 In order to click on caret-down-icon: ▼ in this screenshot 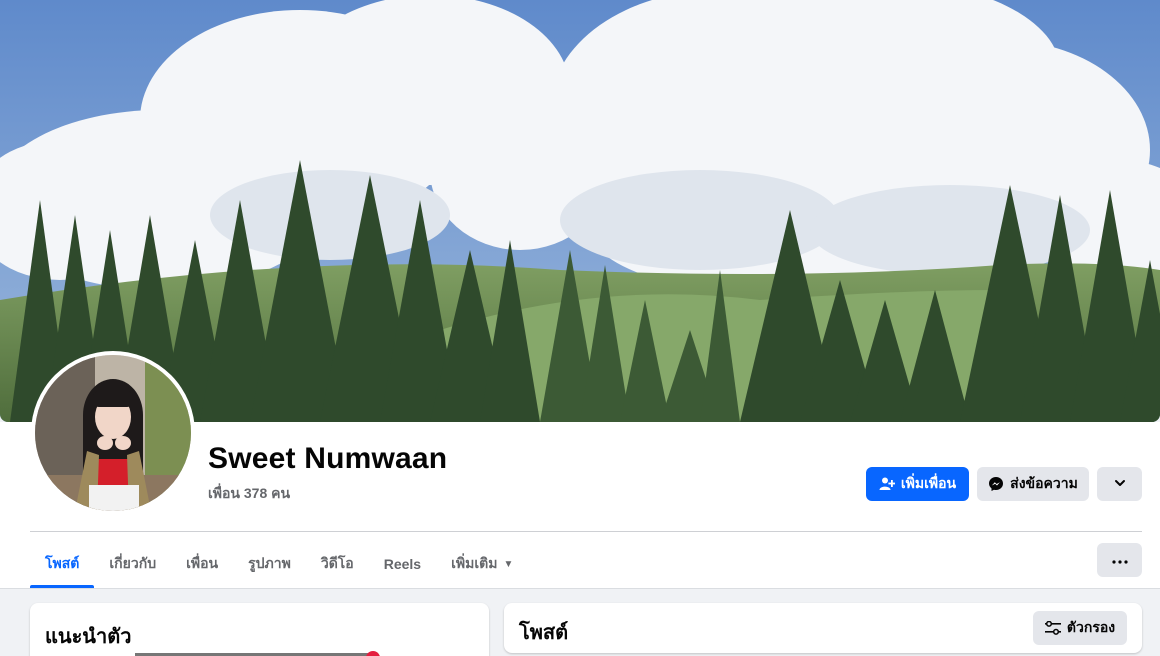, I will do `click(508, 564)`.